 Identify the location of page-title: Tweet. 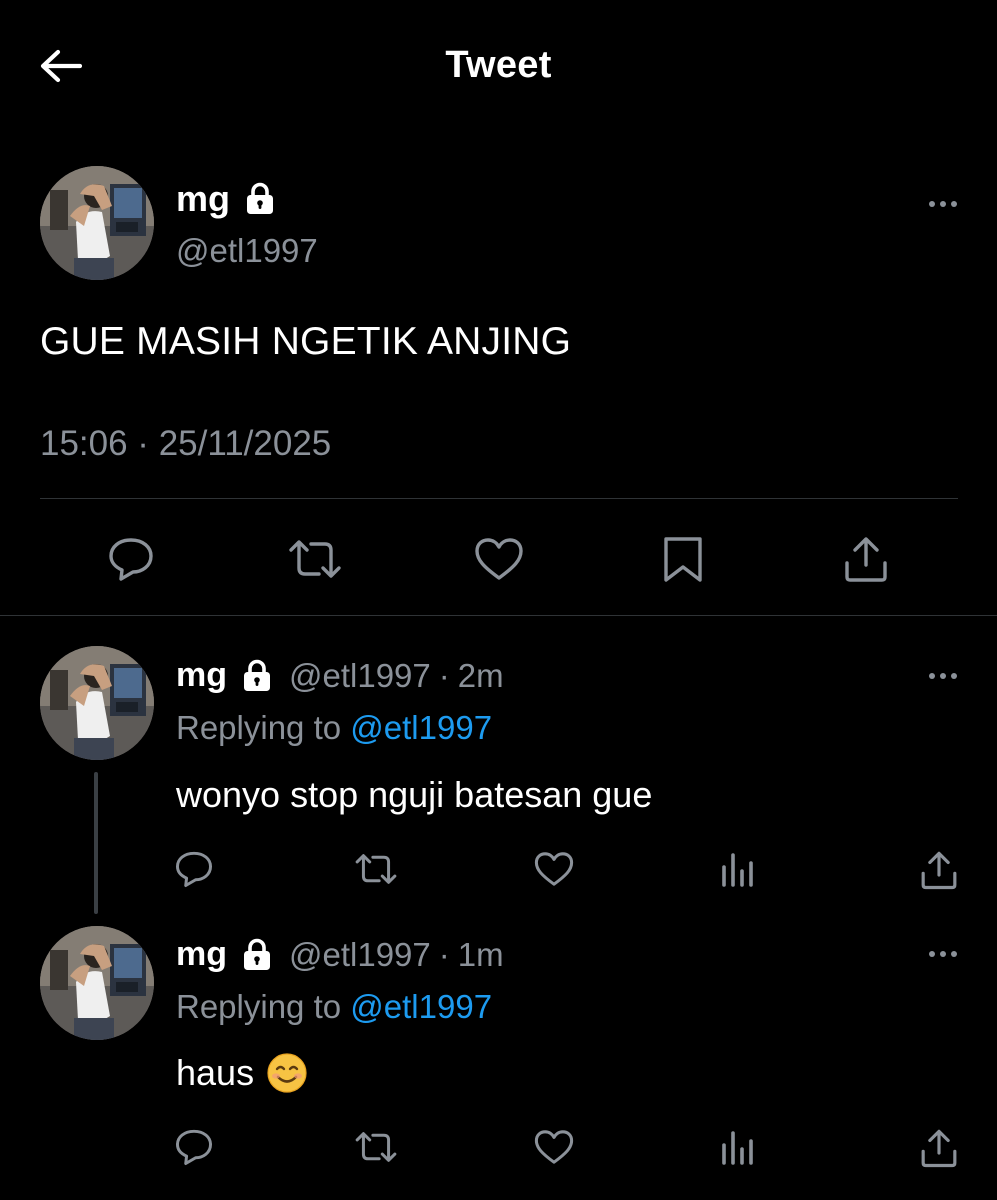
(498, 65).